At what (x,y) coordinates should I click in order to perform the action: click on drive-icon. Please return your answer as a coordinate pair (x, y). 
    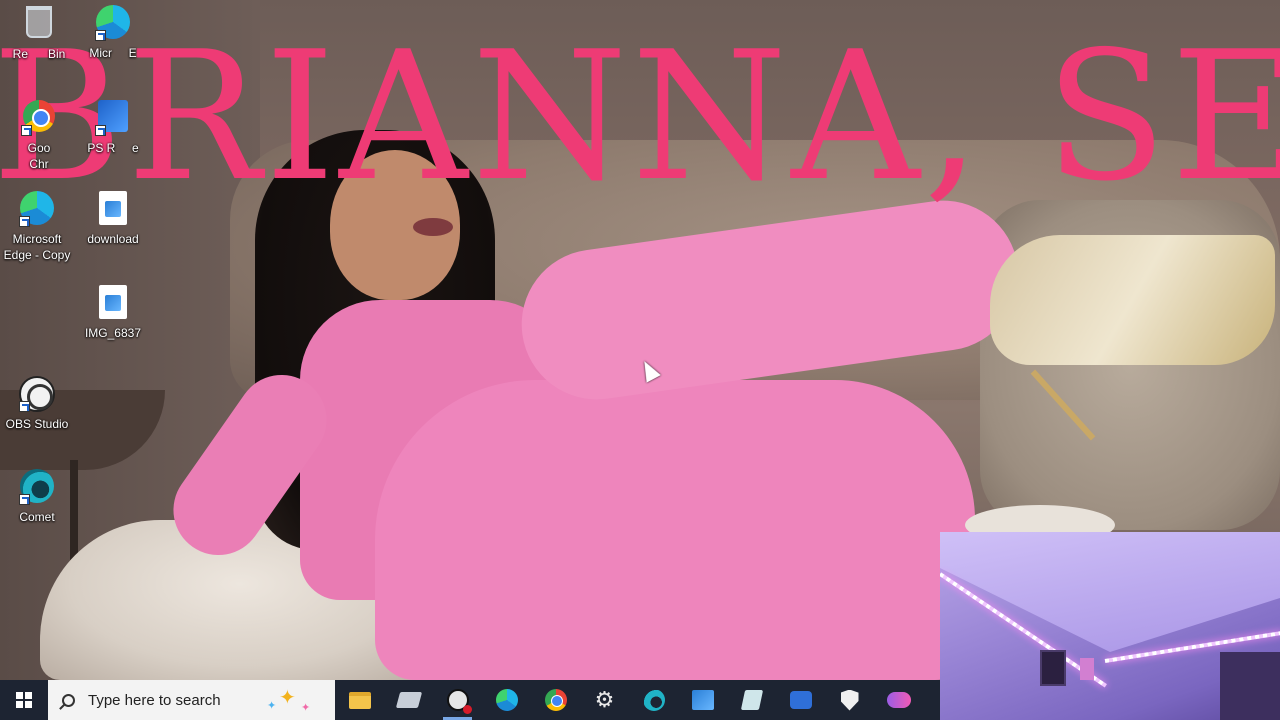
    Looking at the image, I should click on (408, 700).